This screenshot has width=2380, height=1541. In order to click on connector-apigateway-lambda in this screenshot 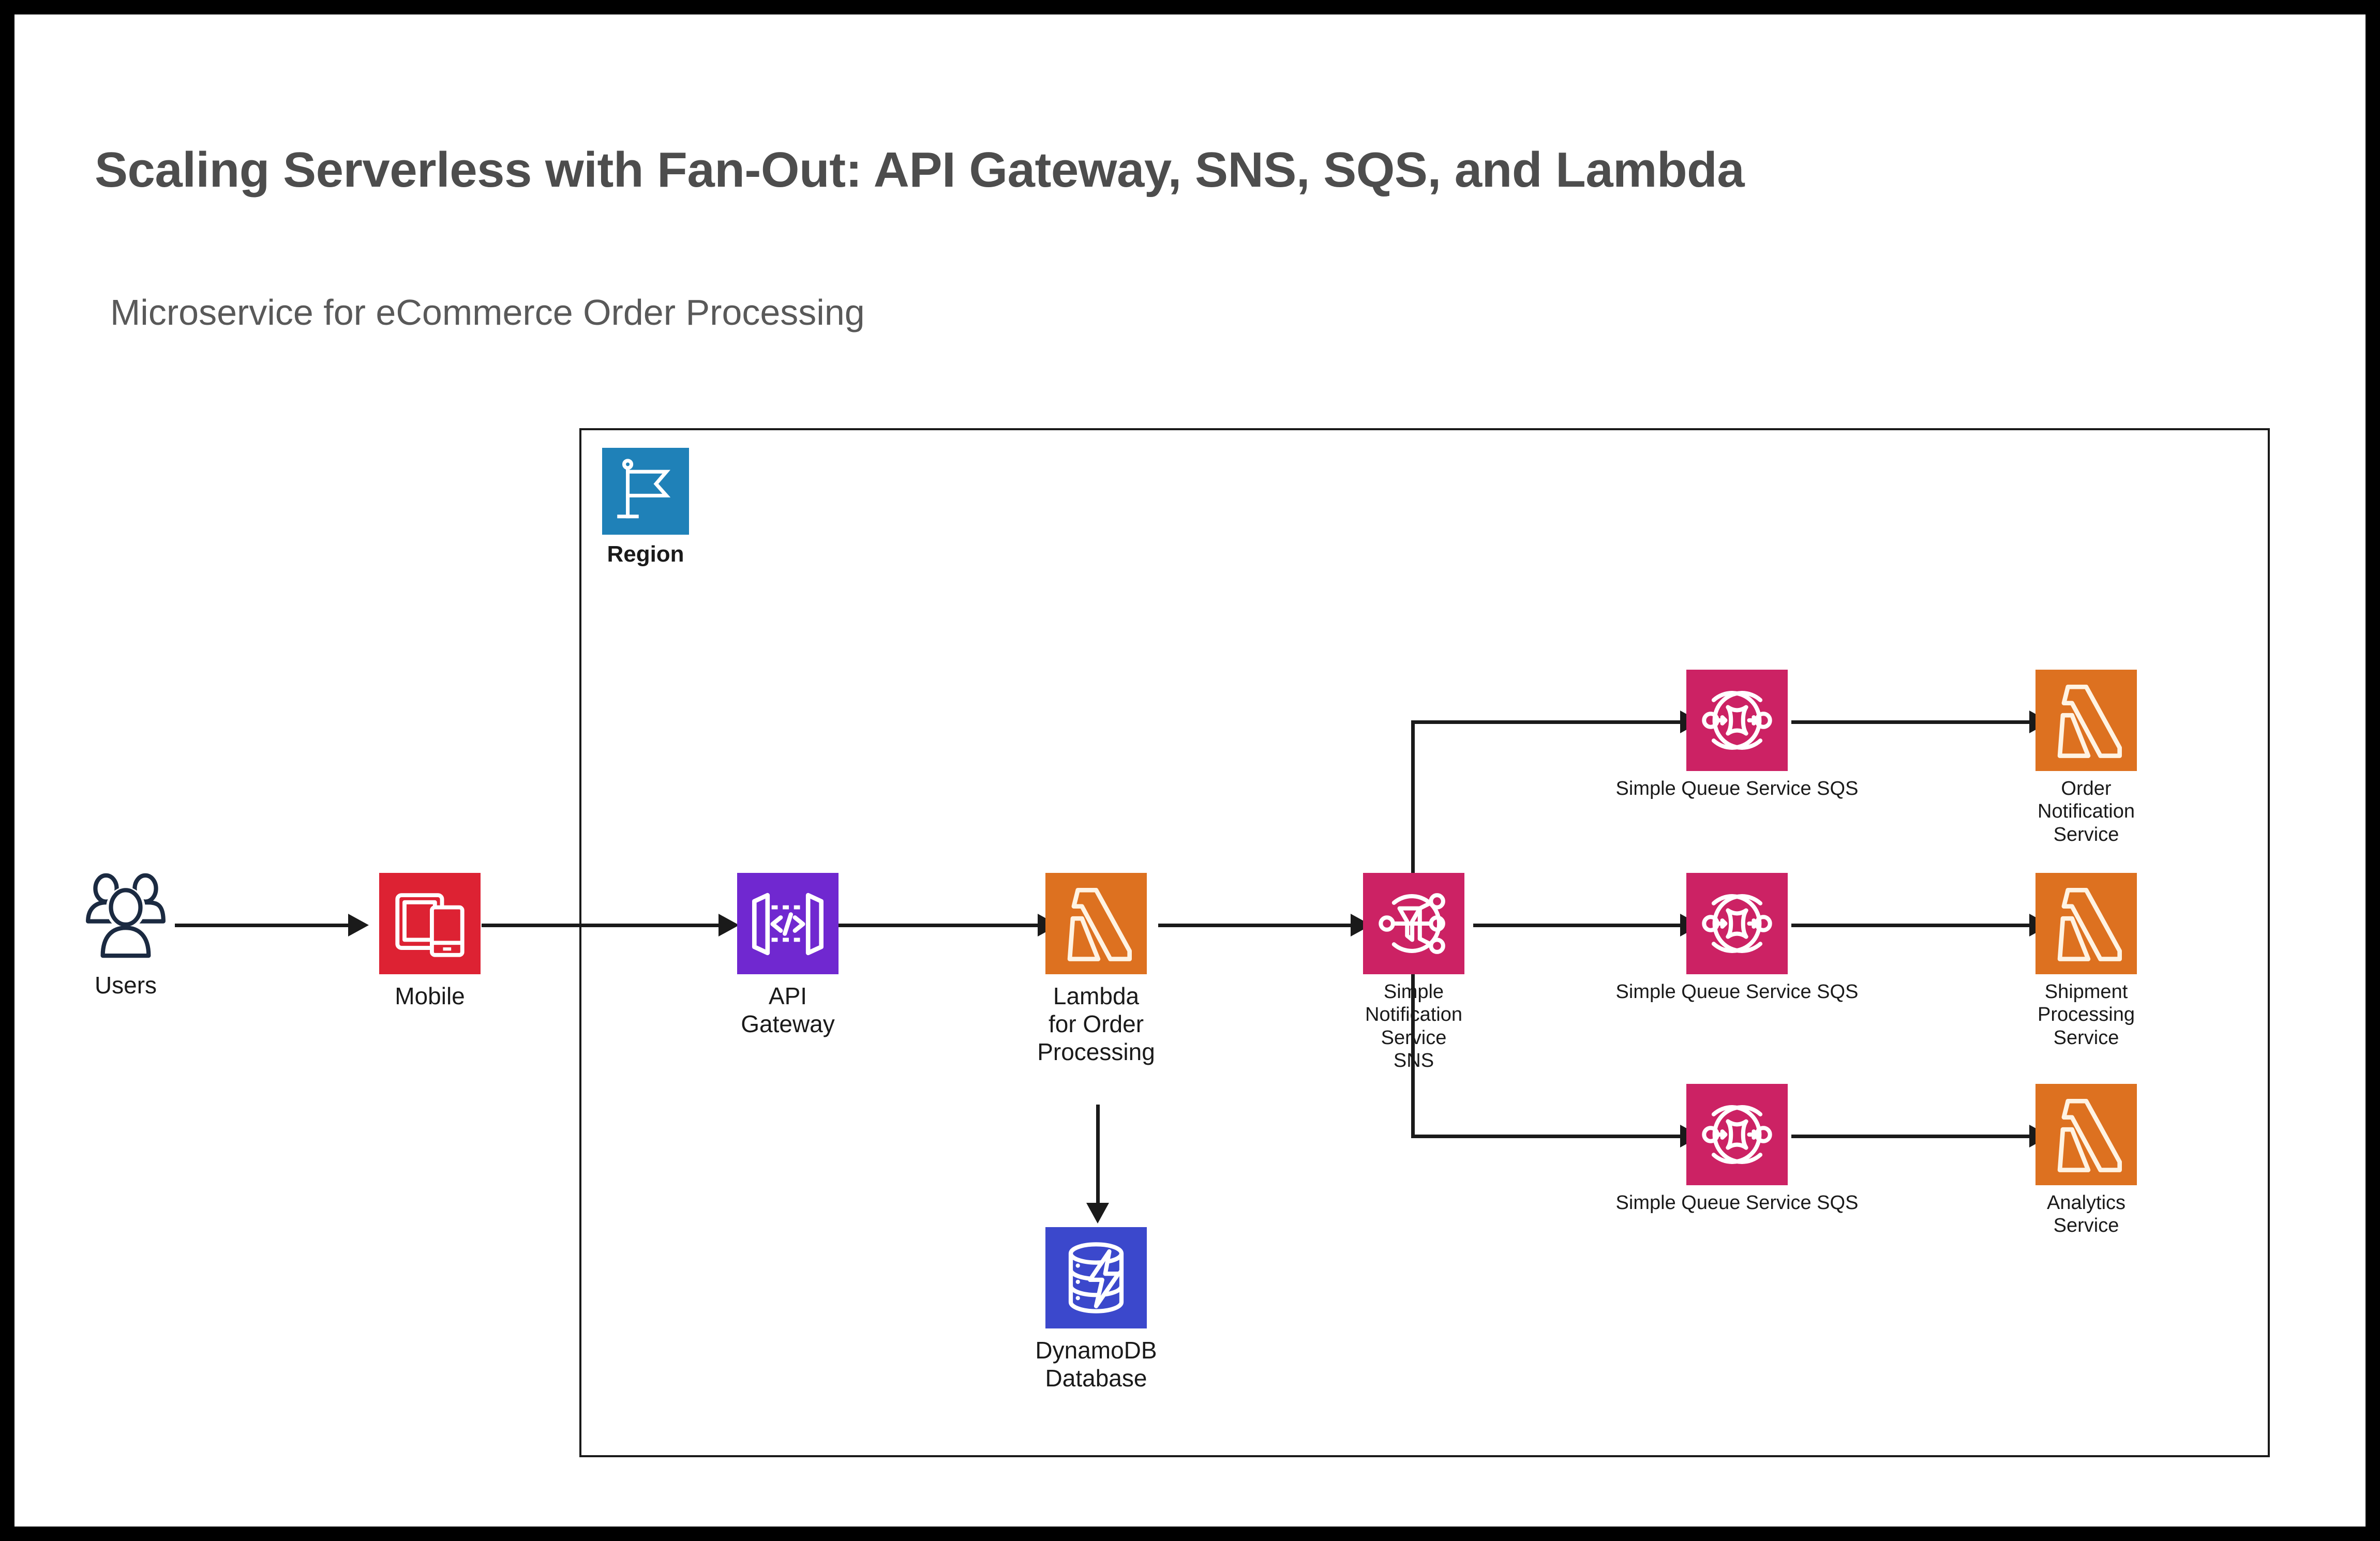, I will do `click(938, 925)`.